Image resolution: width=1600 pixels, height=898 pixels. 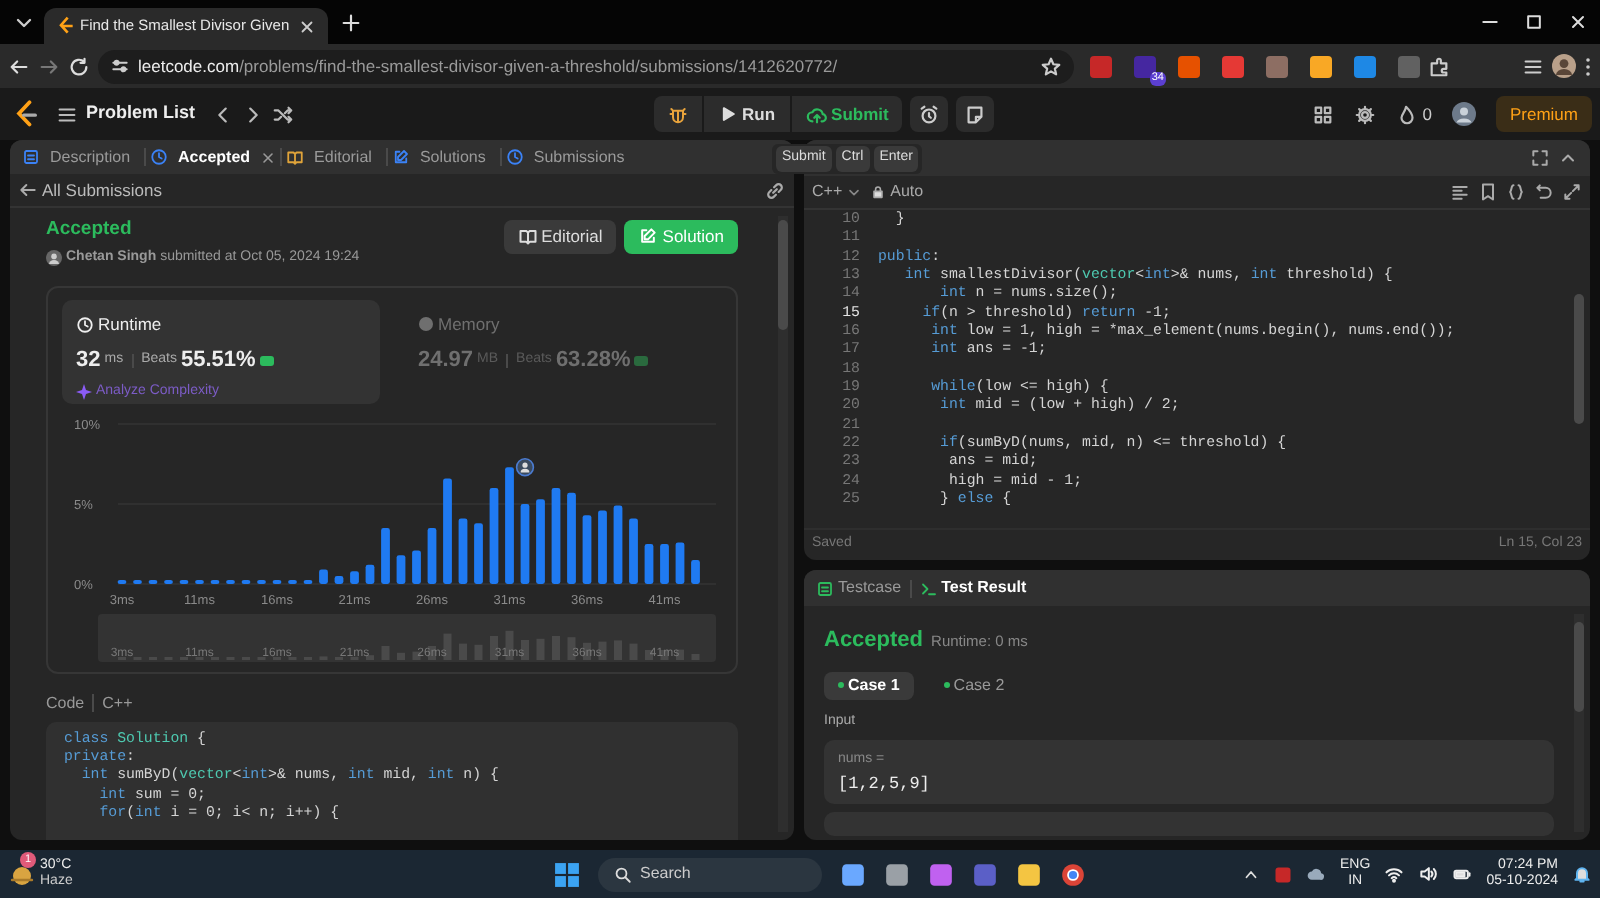 What do you see at coordinates (1516, 192) in the screenshot?
I see `braces-icon` at bounding box center [1516, 192].